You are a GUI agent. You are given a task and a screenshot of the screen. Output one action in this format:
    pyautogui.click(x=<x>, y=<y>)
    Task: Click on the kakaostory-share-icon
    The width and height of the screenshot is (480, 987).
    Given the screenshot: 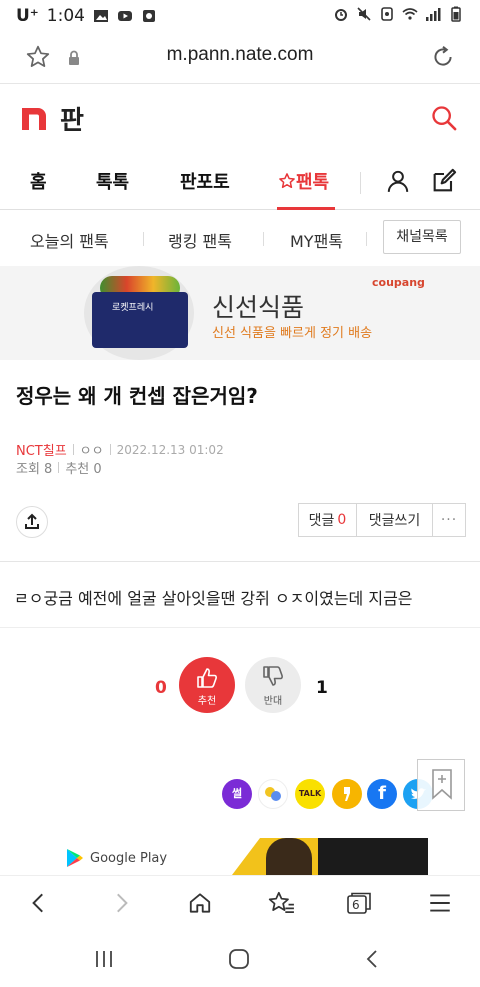 What is the action you would take?
    pyautogui.click(x=347, y=794)
    